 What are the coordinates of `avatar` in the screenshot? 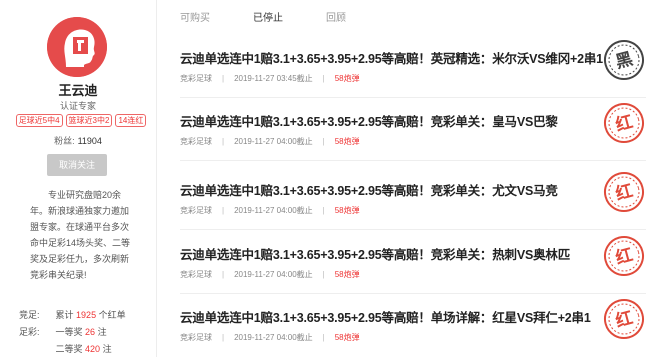 It's located at (77, 47).